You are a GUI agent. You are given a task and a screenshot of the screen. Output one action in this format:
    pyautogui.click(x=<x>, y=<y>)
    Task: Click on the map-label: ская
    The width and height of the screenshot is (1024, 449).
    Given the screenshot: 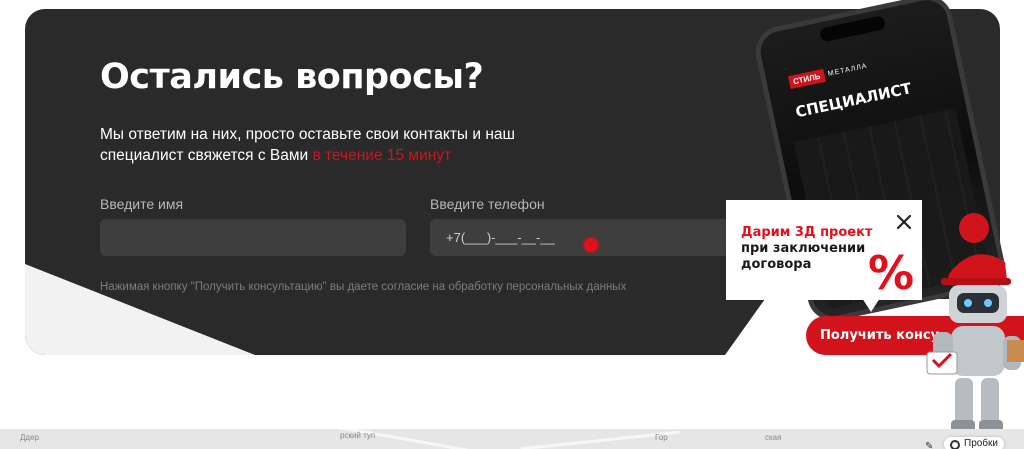 What is the action you would take?
    pyautogui.click(x=773, y=437)
    